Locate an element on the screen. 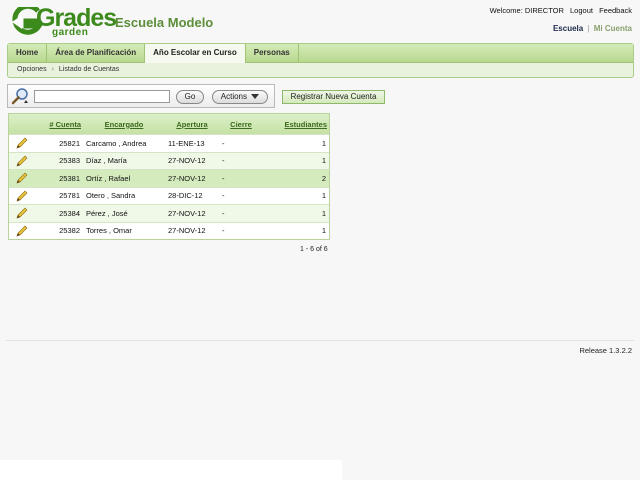  table-row: 25821 Carcamo , Andrea 11-ENE-13 - 1 is located at coordinates (169, 143).